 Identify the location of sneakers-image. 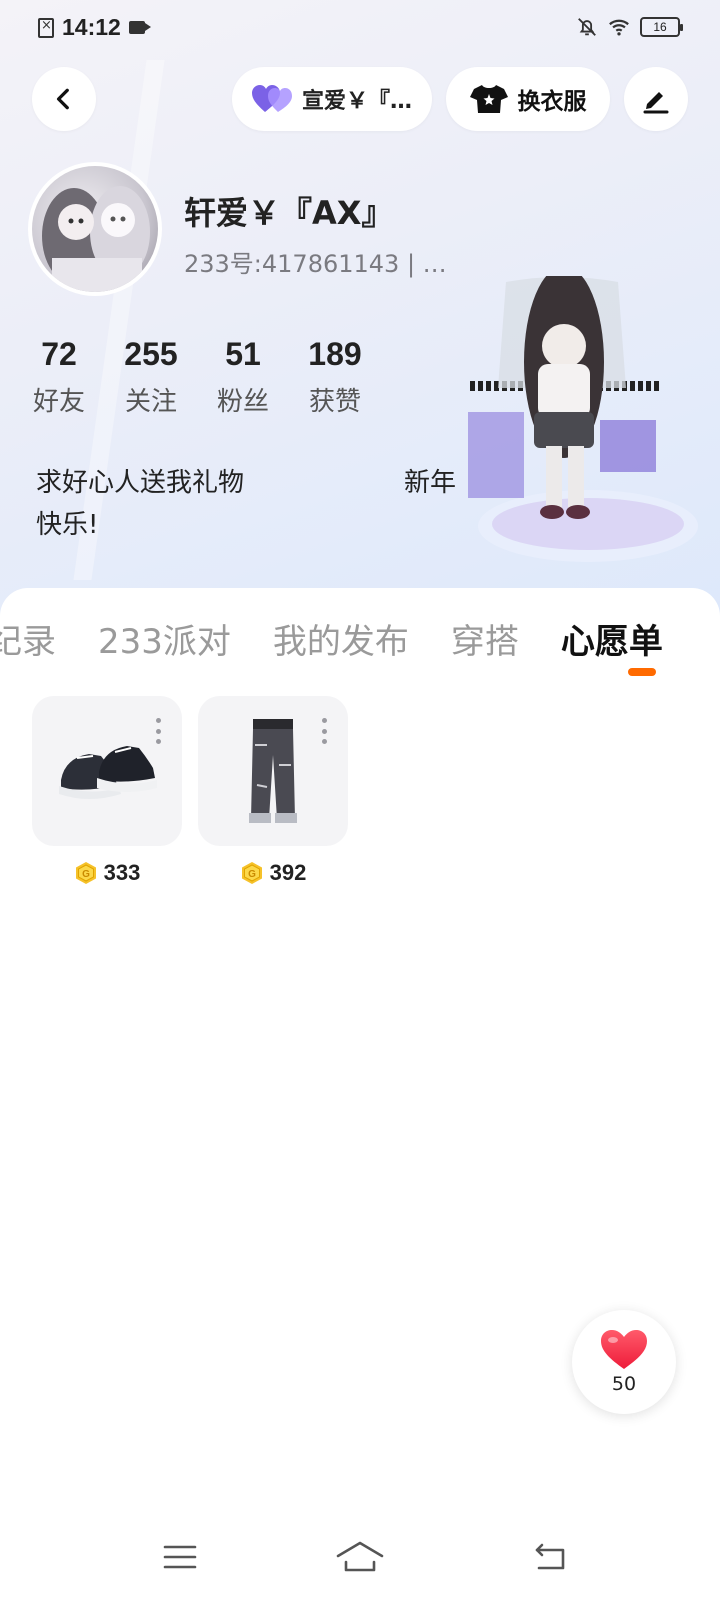
(108, 772).